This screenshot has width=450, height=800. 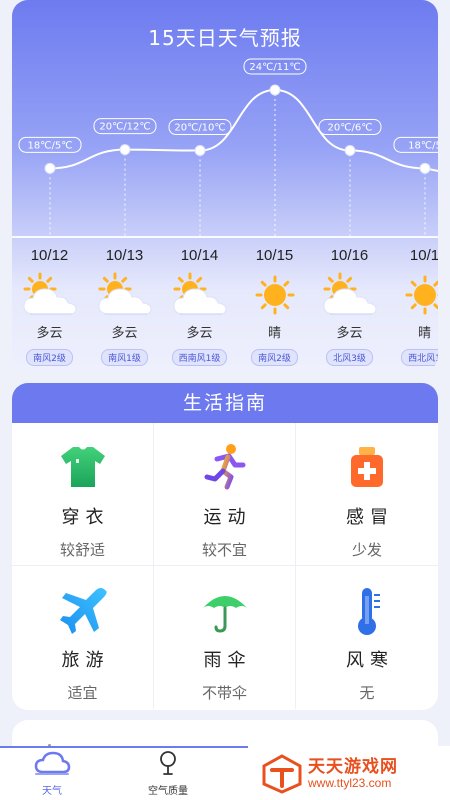 I want to click on temp-label-text: 18℃/5, so click(x=423, y=145).